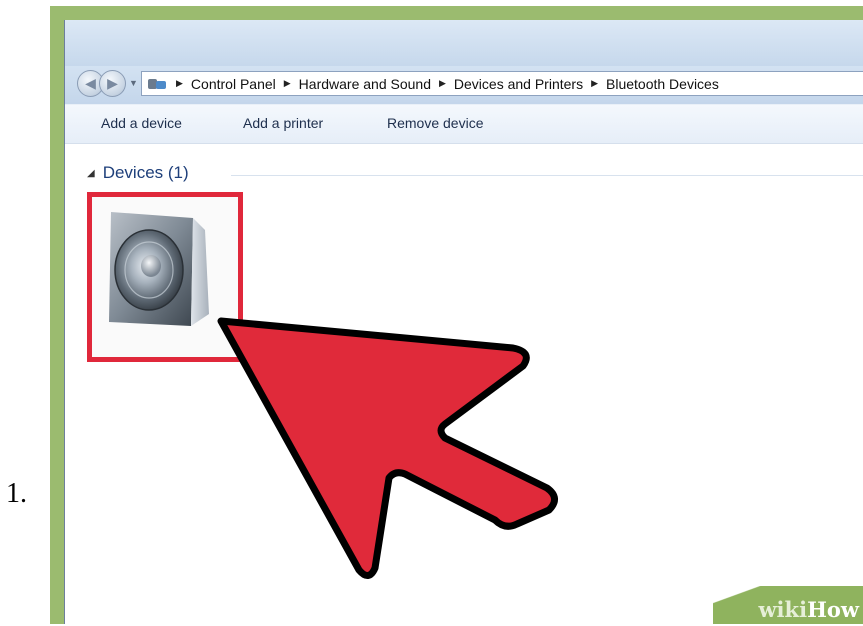  Describe the element at coordinates (833, 609) in the screenshot. I see `watermark-part2: How` at that location.